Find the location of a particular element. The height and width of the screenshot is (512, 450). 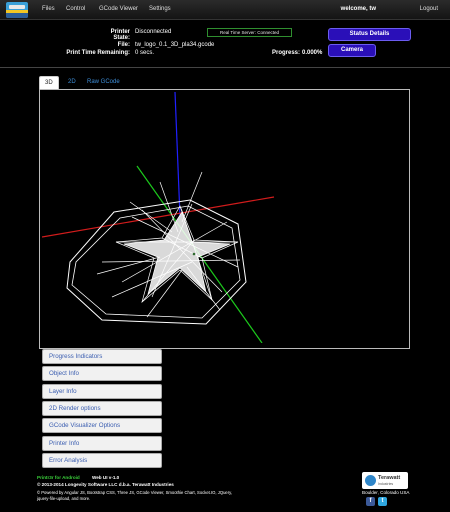

print-time-value: 0 secs. is located at coordinates (145, 53).